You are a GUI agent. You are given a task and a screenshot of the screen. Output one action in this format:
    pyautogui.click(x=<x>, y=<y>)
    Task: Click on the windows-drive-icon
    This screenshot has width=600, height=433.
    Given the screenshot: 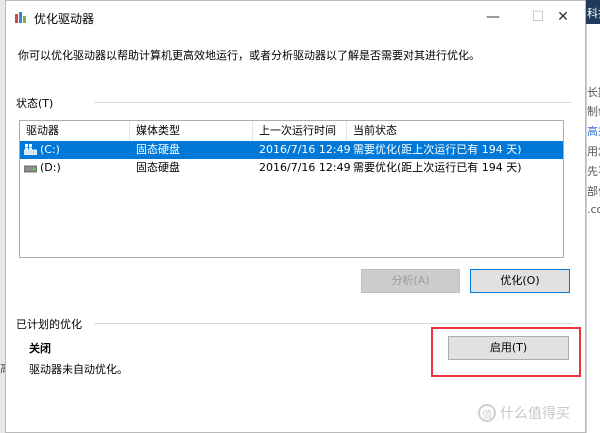 What is the action you would take?
    pyautogui.click(x=30, y=149)
    